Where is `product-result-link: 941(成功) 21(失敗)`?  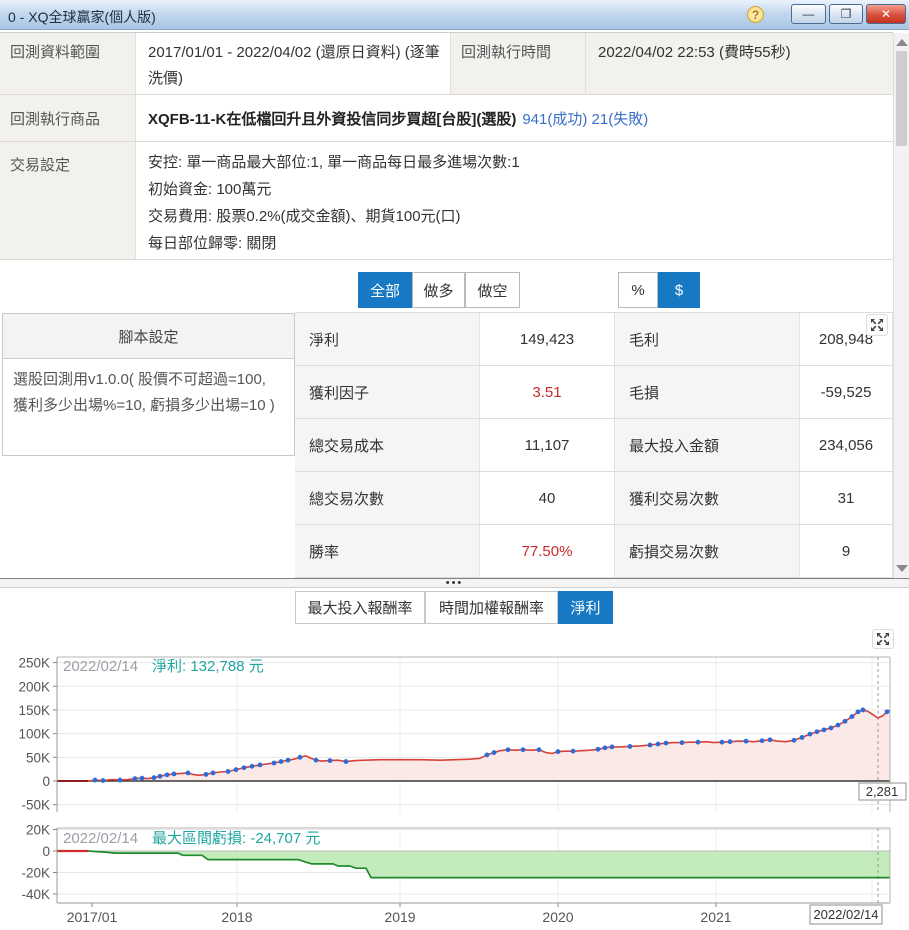 product-result-link: 941(成功) 21(失敗) is located at coordinates (585, 119).